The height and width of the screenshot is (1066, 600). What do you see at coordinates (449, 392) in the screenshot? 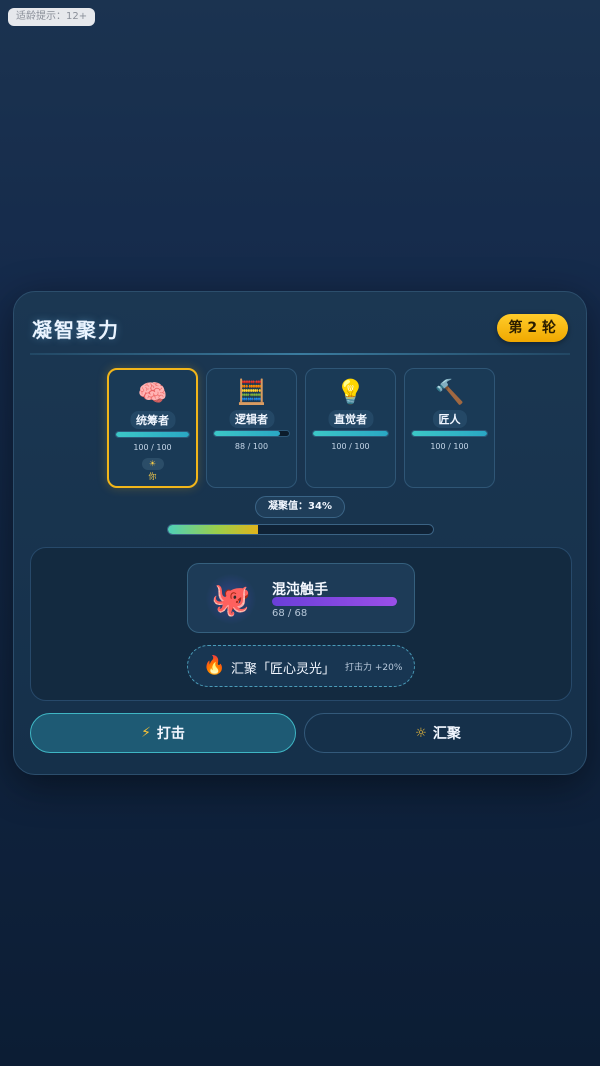
I see `hammer-icon: 🔨` at bounding box center [449, 392].